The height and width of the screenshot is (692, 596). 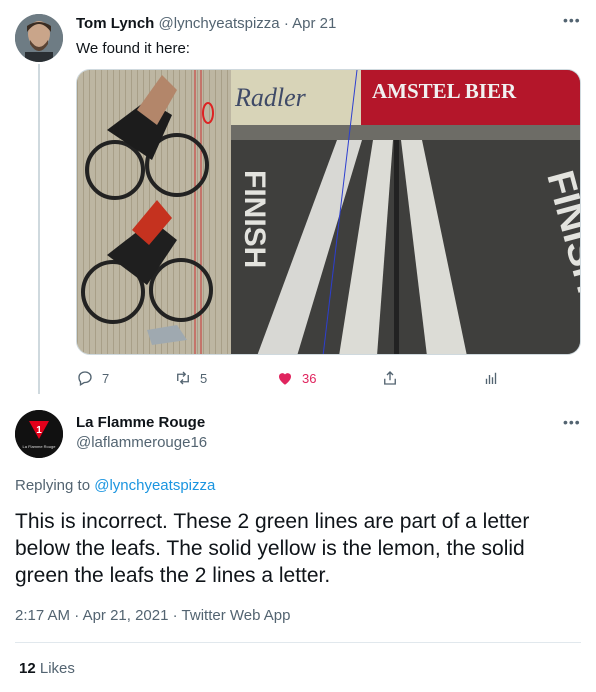 I want to click on likes-stat-label: Likes, so click(x=57, y=668).